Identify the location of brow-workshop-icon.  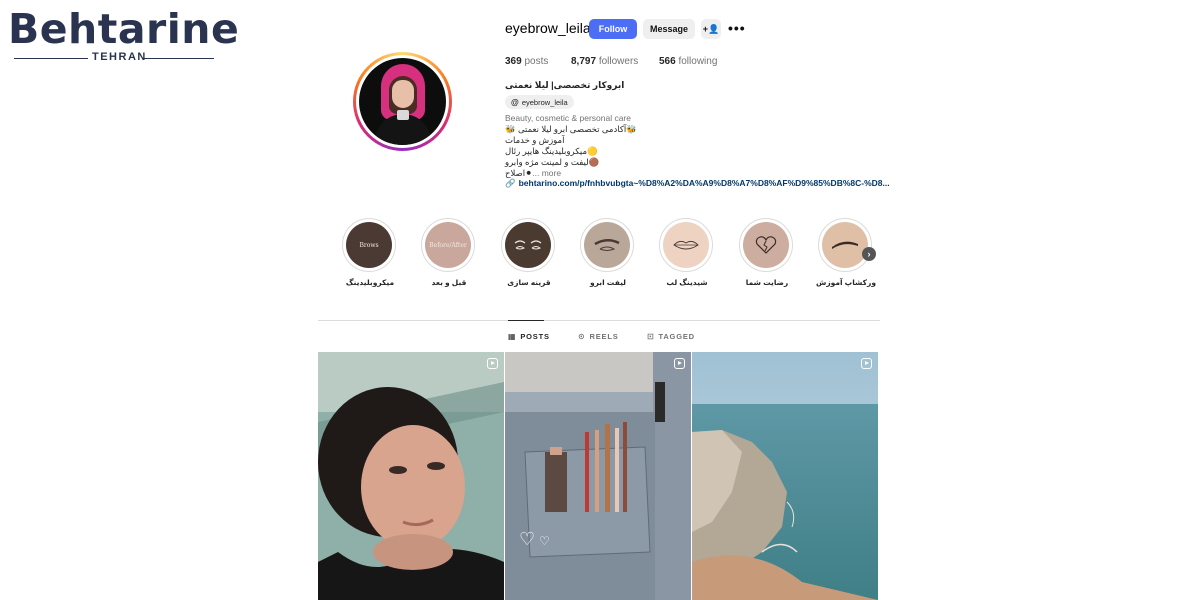
(845, 245).